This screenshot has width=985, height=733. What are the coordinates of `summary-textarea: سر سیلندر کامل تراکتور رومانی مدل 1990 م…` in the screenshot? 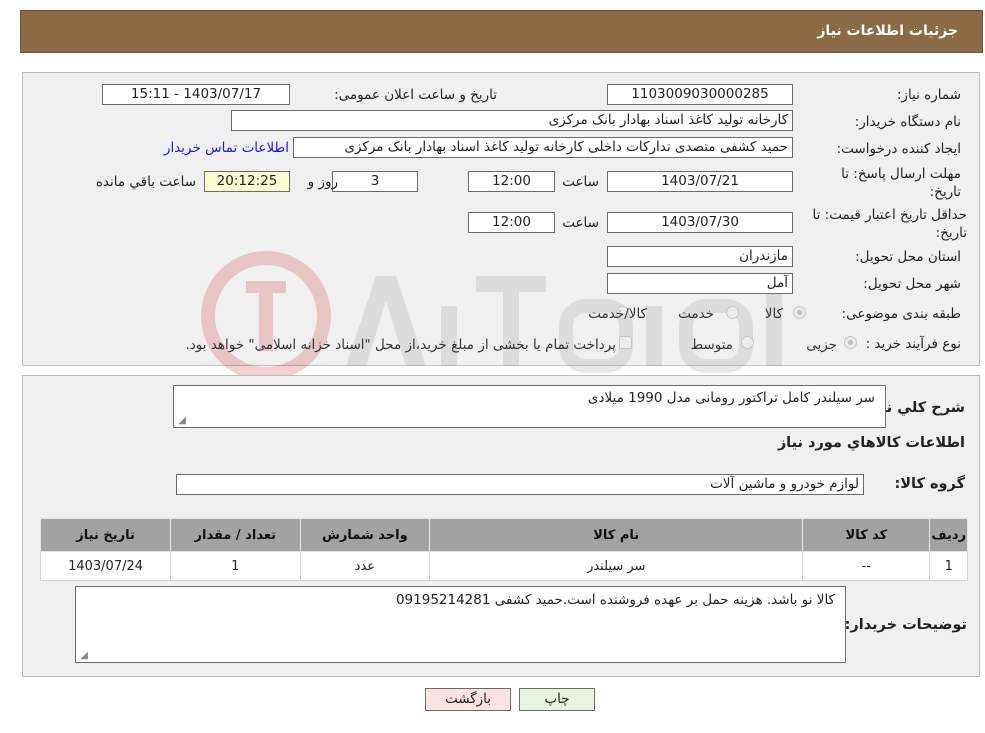 It's located at (529, 406).